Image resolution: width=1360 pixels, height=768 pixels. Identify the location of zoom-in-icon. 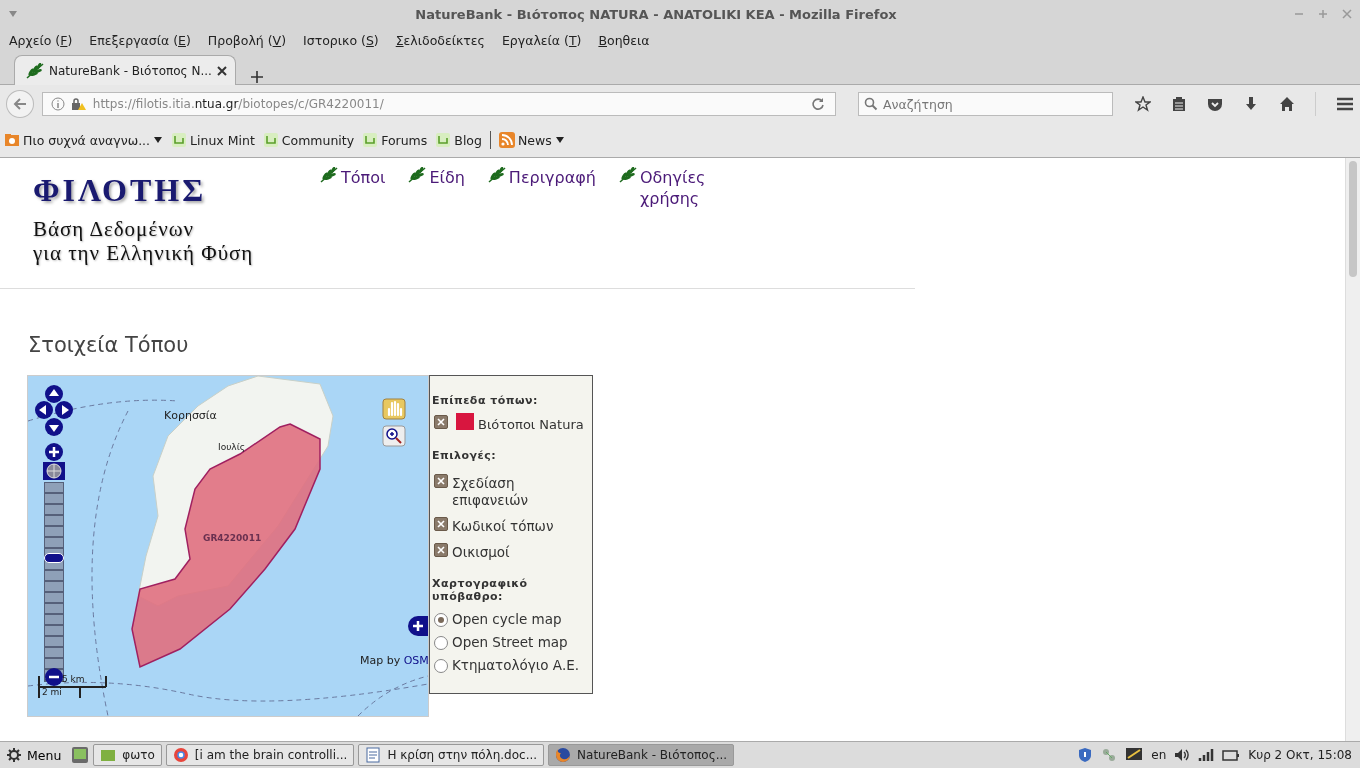
(54, 452).